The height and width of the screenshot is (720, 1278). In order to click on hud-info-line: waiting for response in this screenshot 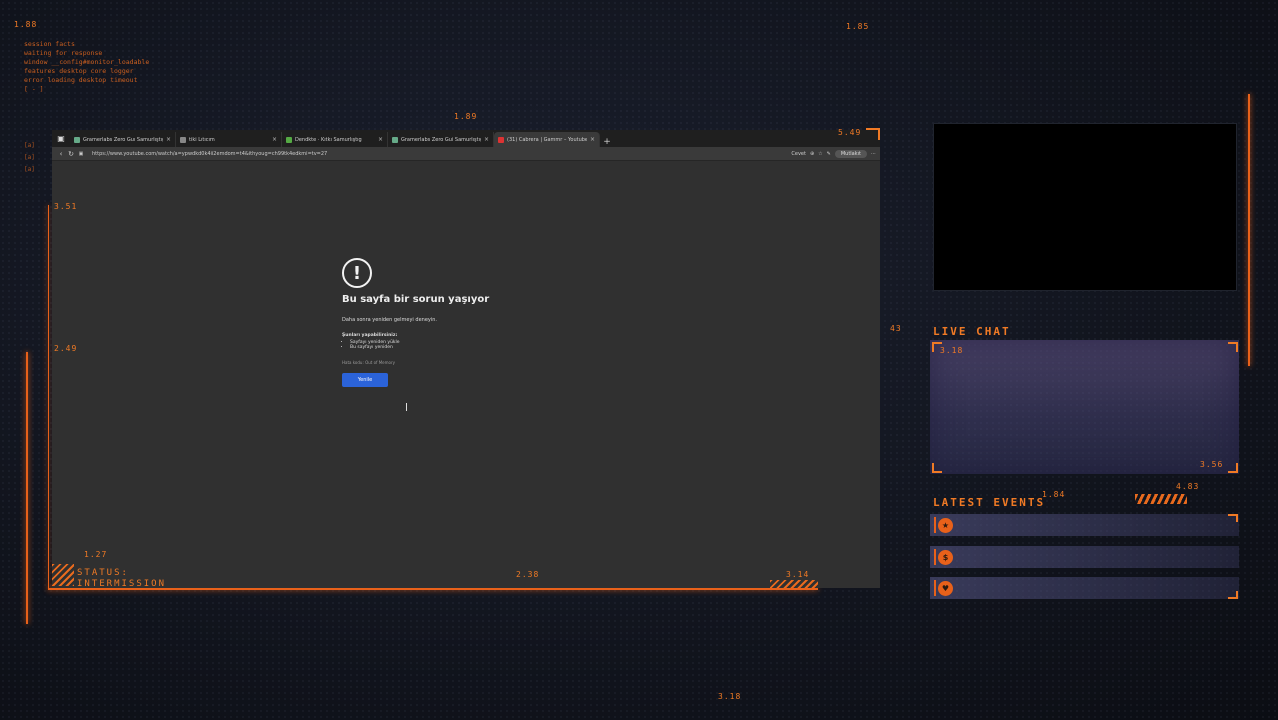, I will do `click(63, 53)`.